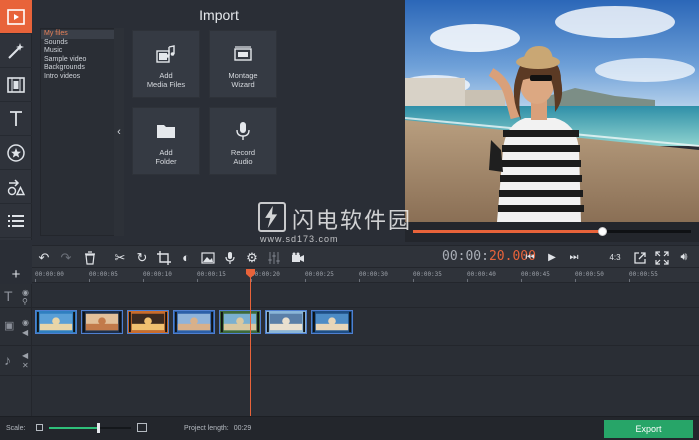 The height and width of the screenshot is (440, 699). Describe the element at coordinates (243, 80) in the screenshot. I see `montage-wizard-label: Montage Wizard` at that location.